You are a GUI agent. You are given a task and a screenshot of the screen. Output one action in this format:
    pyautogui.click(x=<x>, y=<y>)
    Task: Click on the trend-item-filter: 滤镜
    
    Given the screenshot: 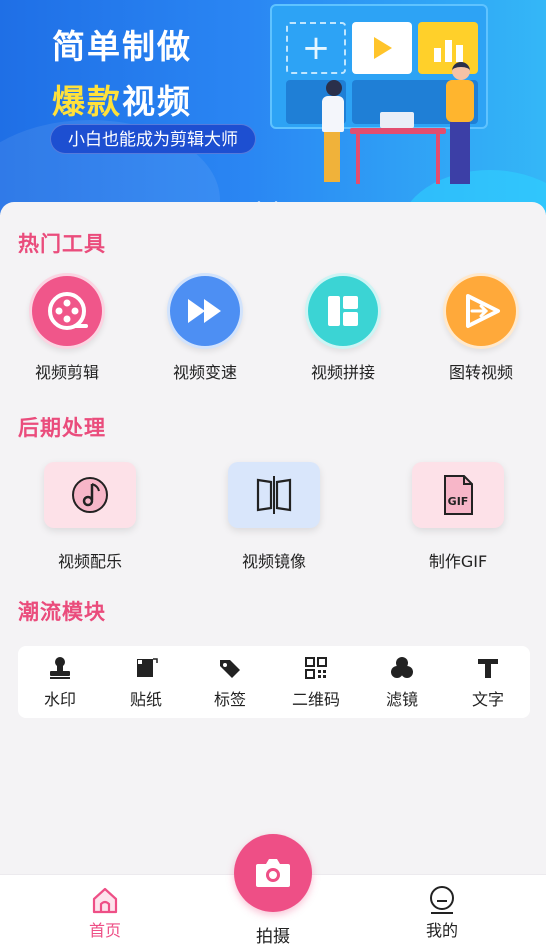 What is the action you would take?
    pyautogui.click(x=402, y=683)
    